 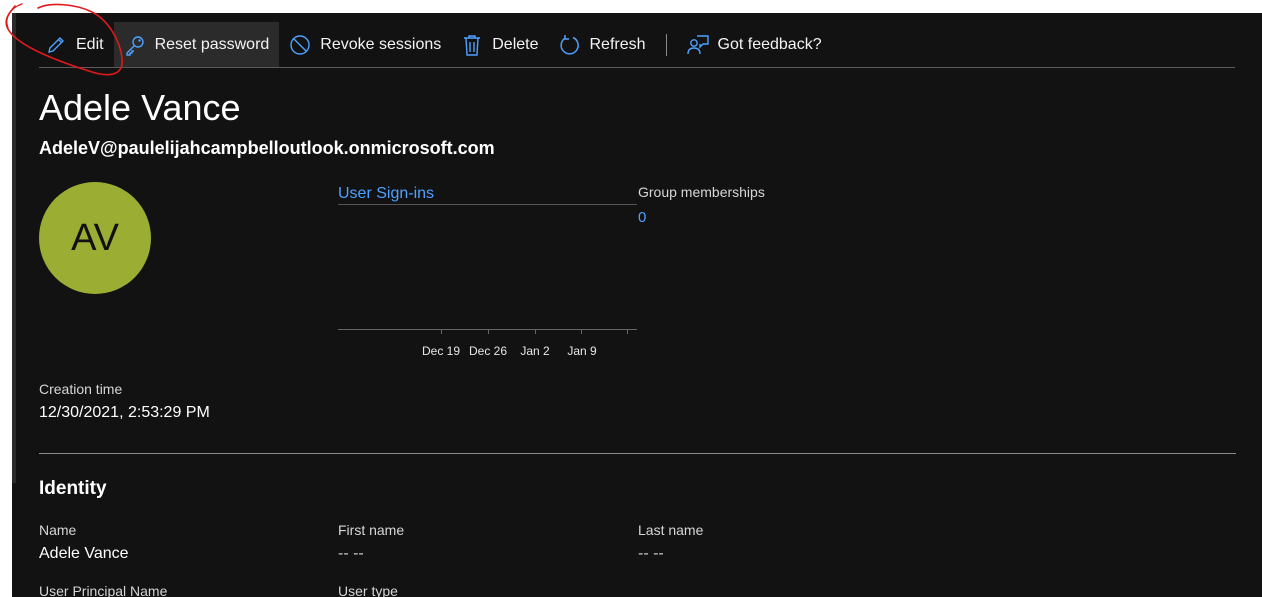 What do you see at coordinates (386, 194) in the screenshot?
I see `user-sign-ins-link: User Sign-ins` at bounding box center [386, 194].